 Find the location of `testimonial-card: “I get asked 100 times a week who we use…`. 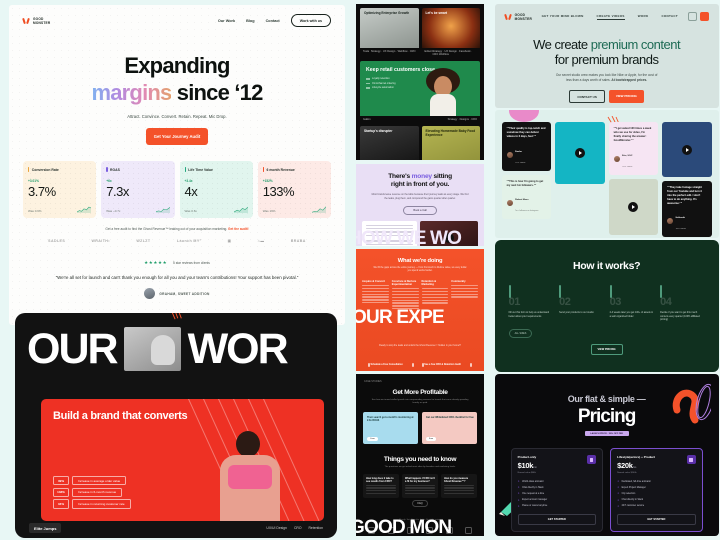

testimonial-card: “I get asked 100 times a week who we use… is located at coordinates (633, 148).